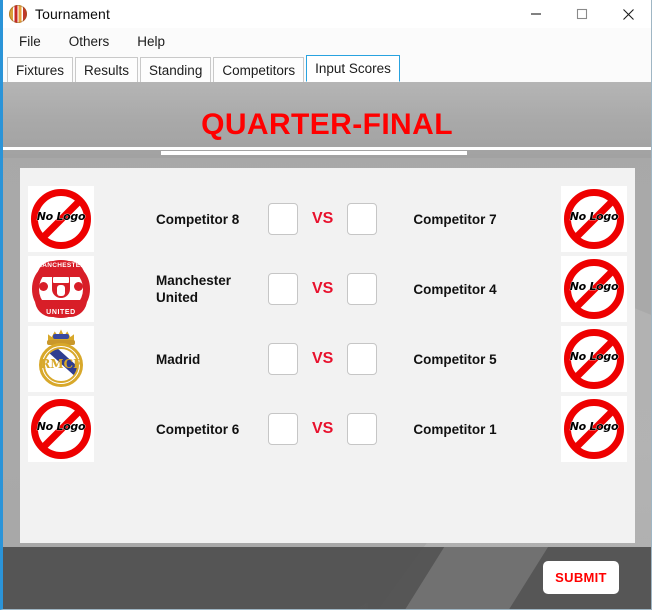 This screenshot has width=652, height=610. What do you see at coordinates (536, 14) in the screenshot?
I see `minimize-icon` at bounding box center [536, 14].